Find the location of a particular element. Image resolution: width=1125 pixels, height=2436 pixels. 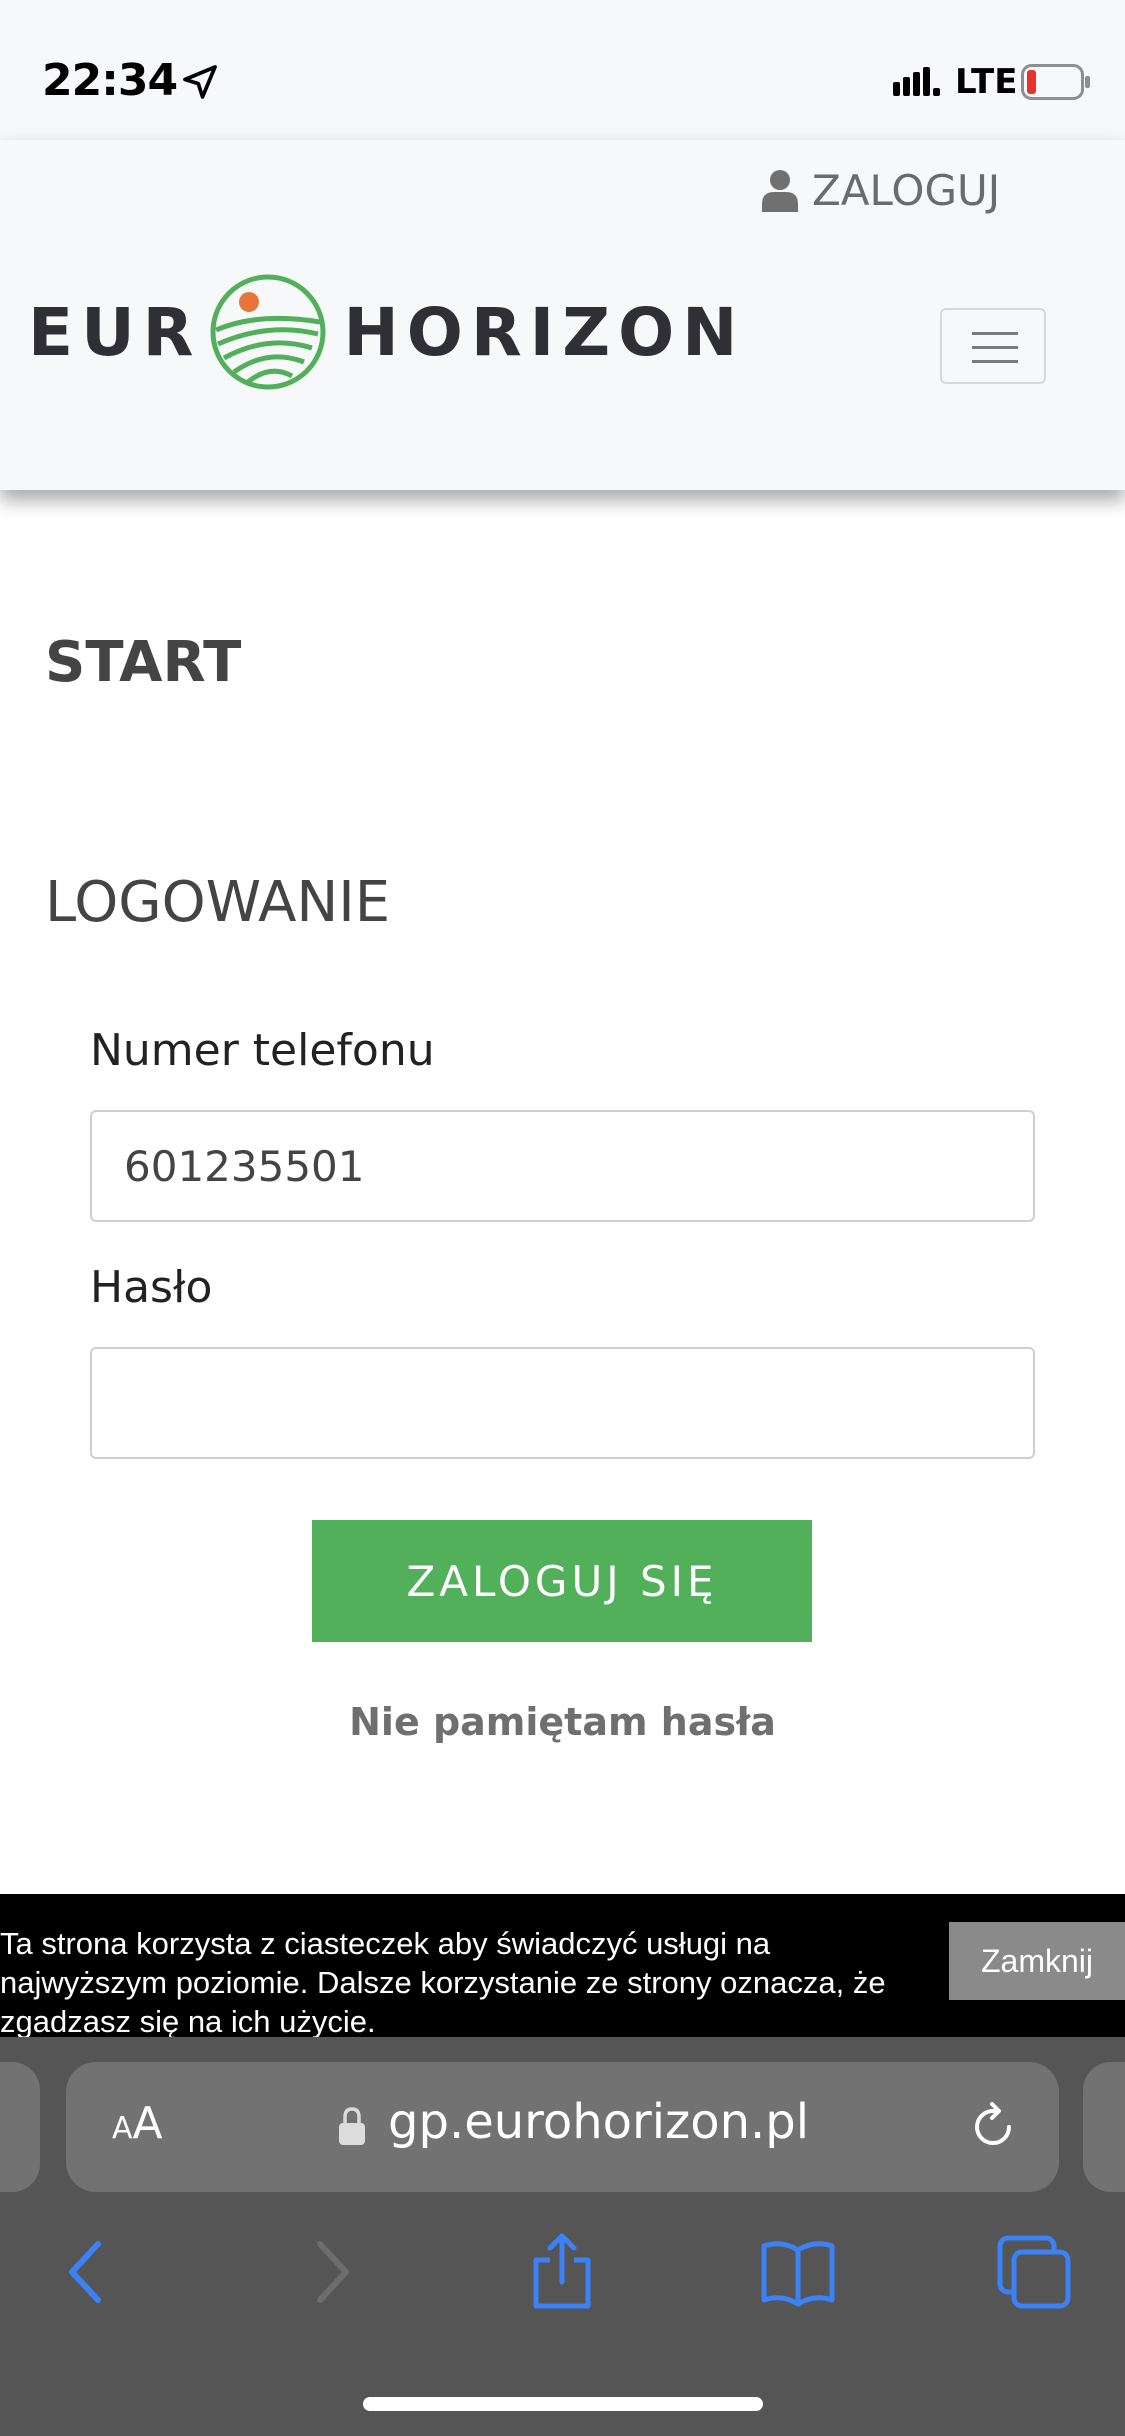

password-label: Hasło is located at coordinates (151, 1287).